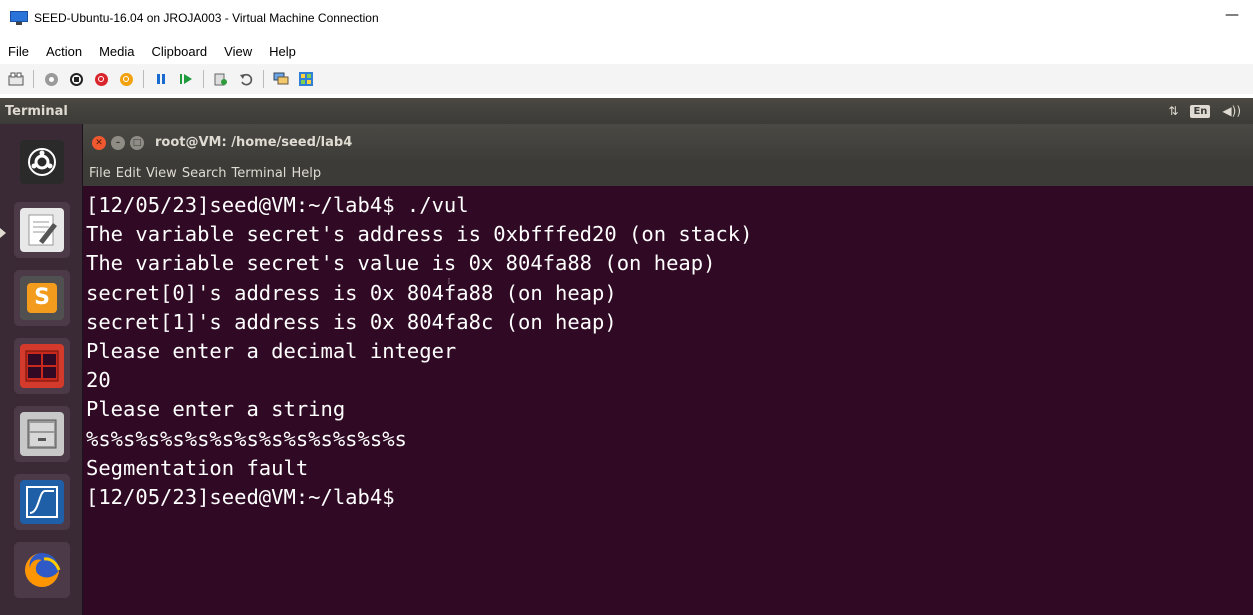  Describe the element at coordinates (258, 173) in the screenshot. I see `terminal-menu-terminal: Terminal` at that location.